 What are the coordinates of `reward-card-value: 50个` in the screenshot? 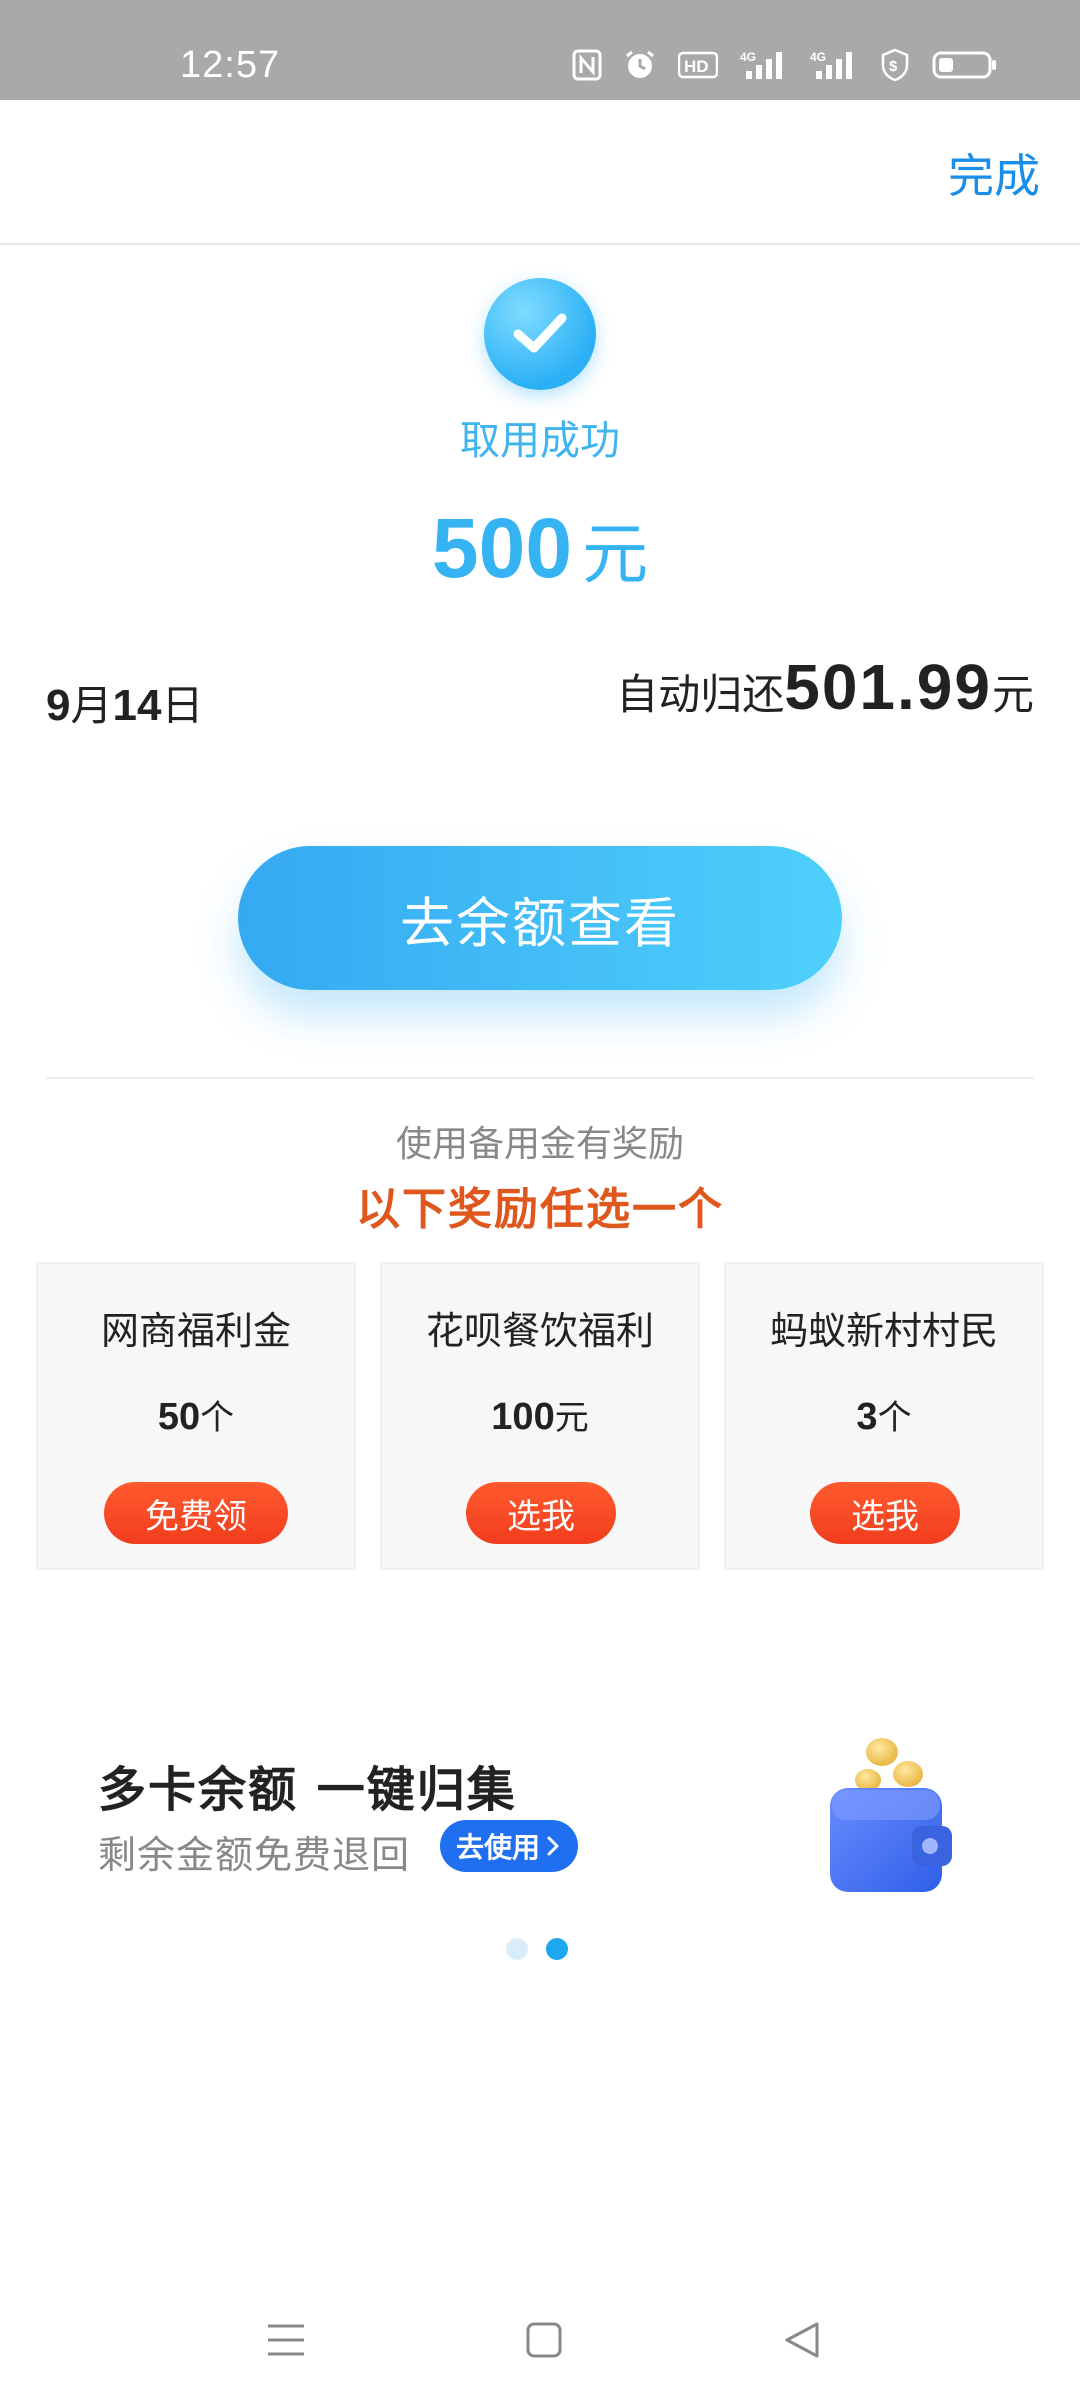 It's located at (196, 1417).